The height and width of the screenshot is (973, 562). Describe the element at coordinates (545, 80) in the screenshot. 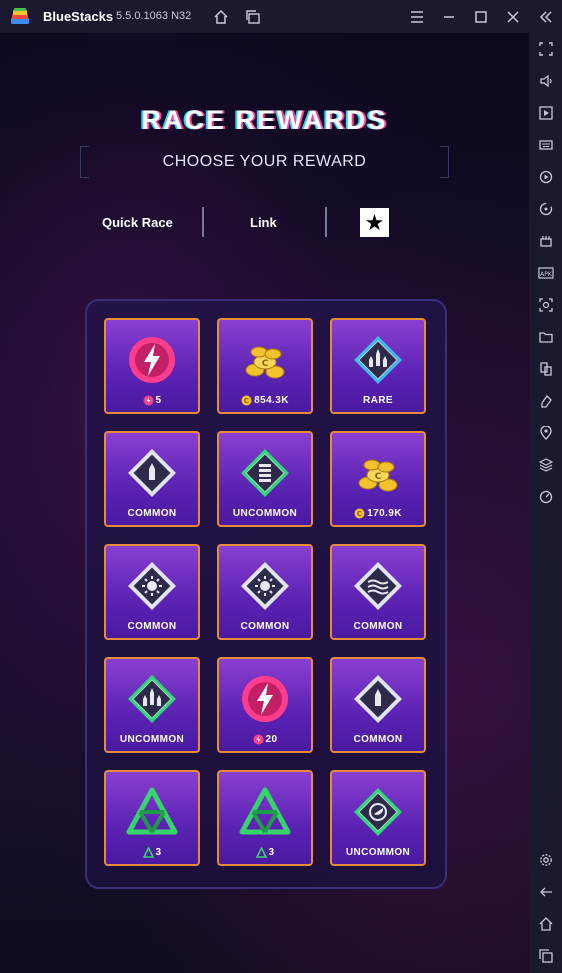

I see `volume-icon` at that location.